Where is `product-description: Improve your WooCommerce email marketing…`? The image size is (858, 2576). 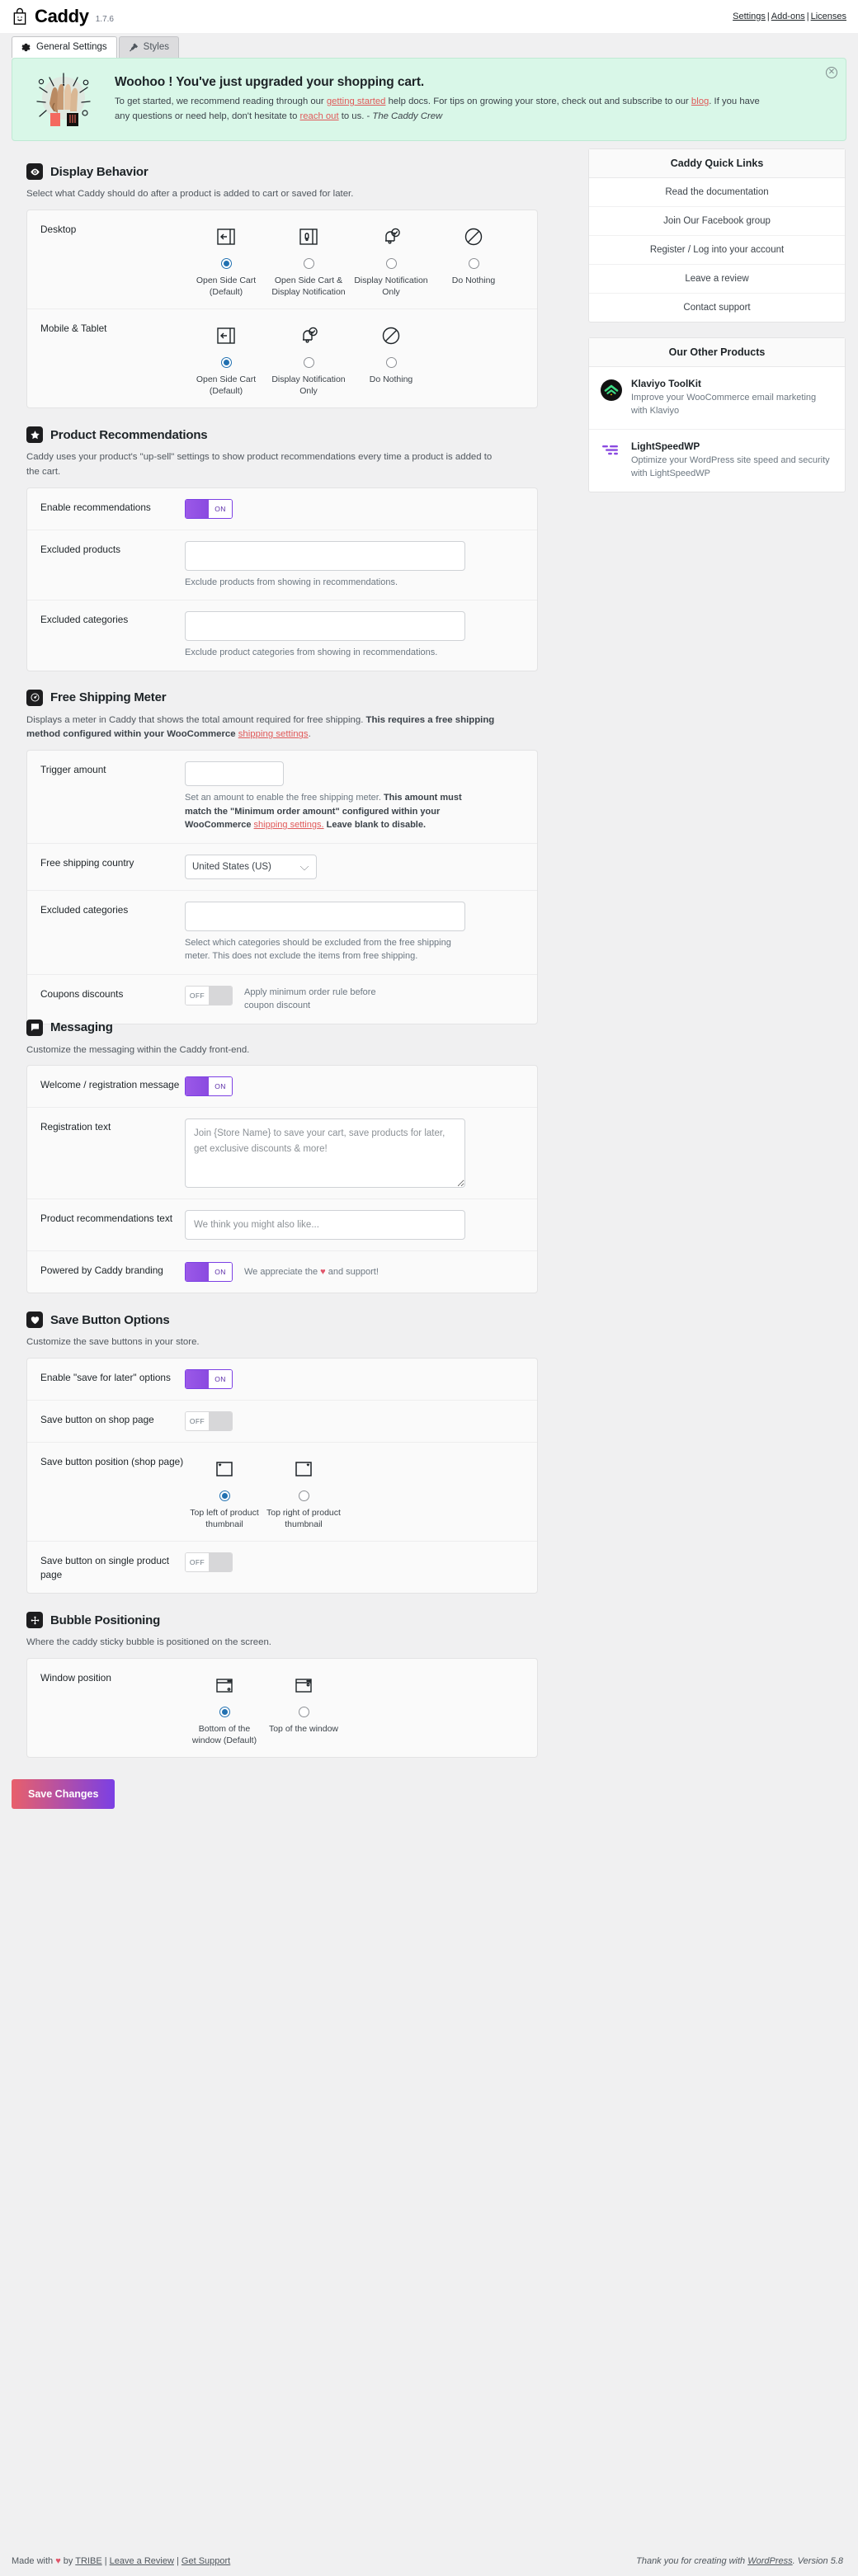
product-description: Improve your WooCommerce email marketing… is located at coordinates (724, 404).